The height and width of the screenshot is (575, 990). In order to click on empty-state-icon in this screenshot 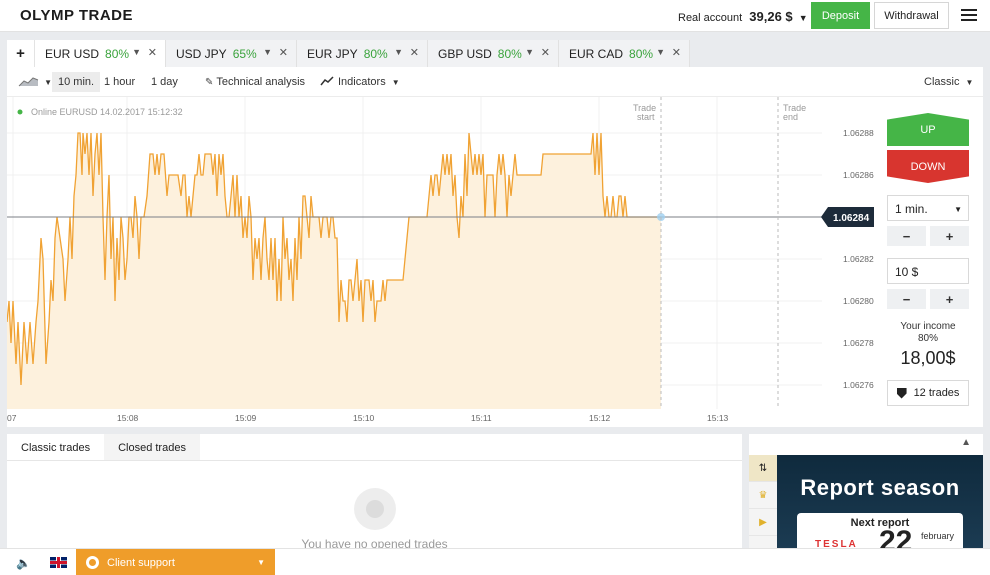, I will do `click(375, 509)`.